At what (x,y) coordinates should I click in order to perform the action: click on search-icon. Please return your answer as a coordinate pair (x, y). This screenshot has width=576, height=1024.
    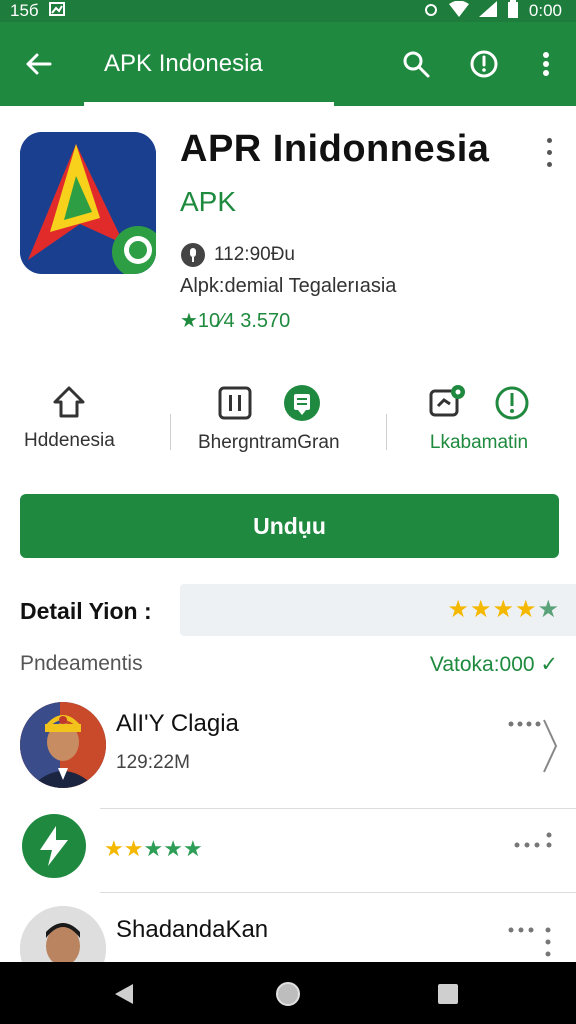
    Looking at the image, I should click on (416, 64).